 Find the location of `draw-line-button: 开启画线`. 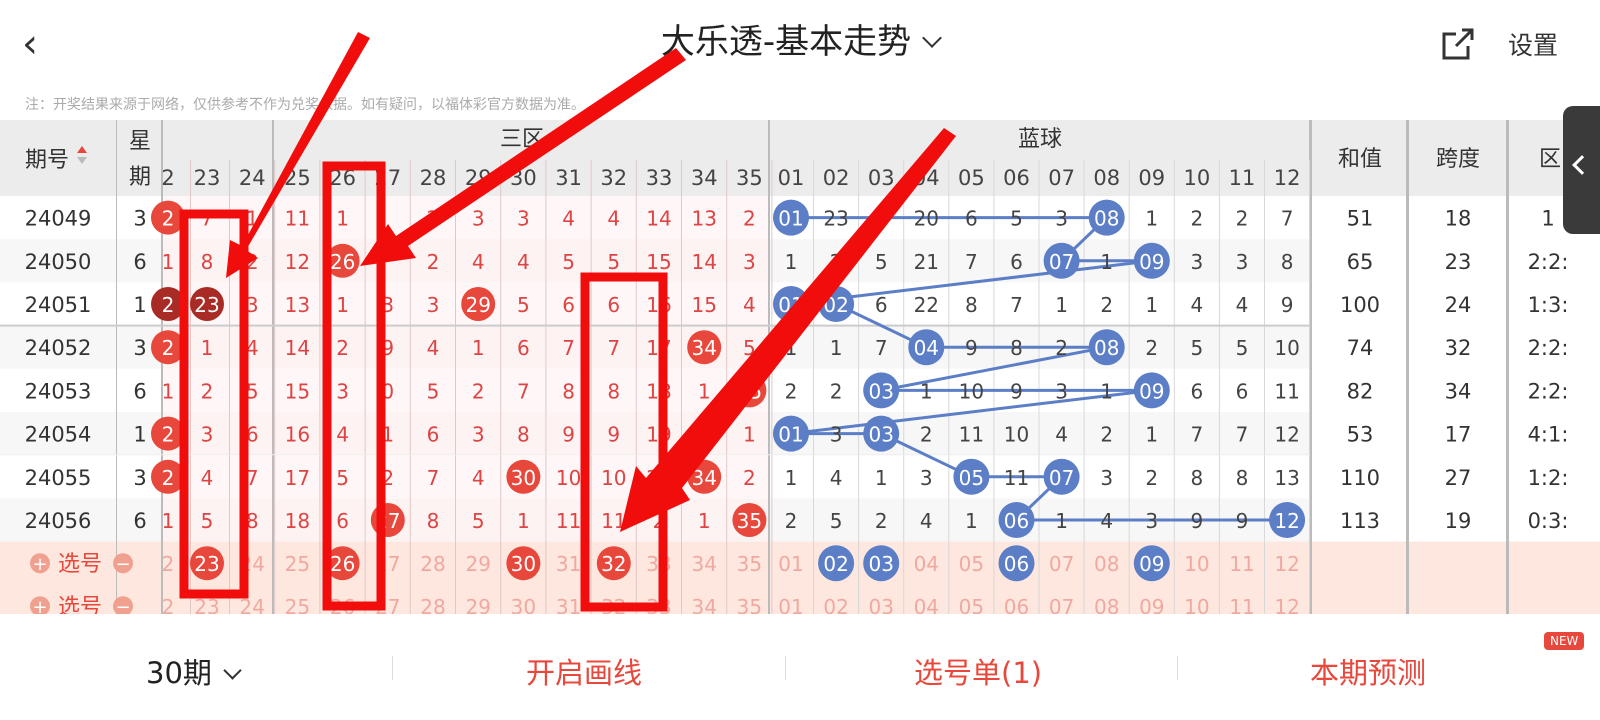

draw-line-button: 开启画线 is located at coordinates (584, 671).